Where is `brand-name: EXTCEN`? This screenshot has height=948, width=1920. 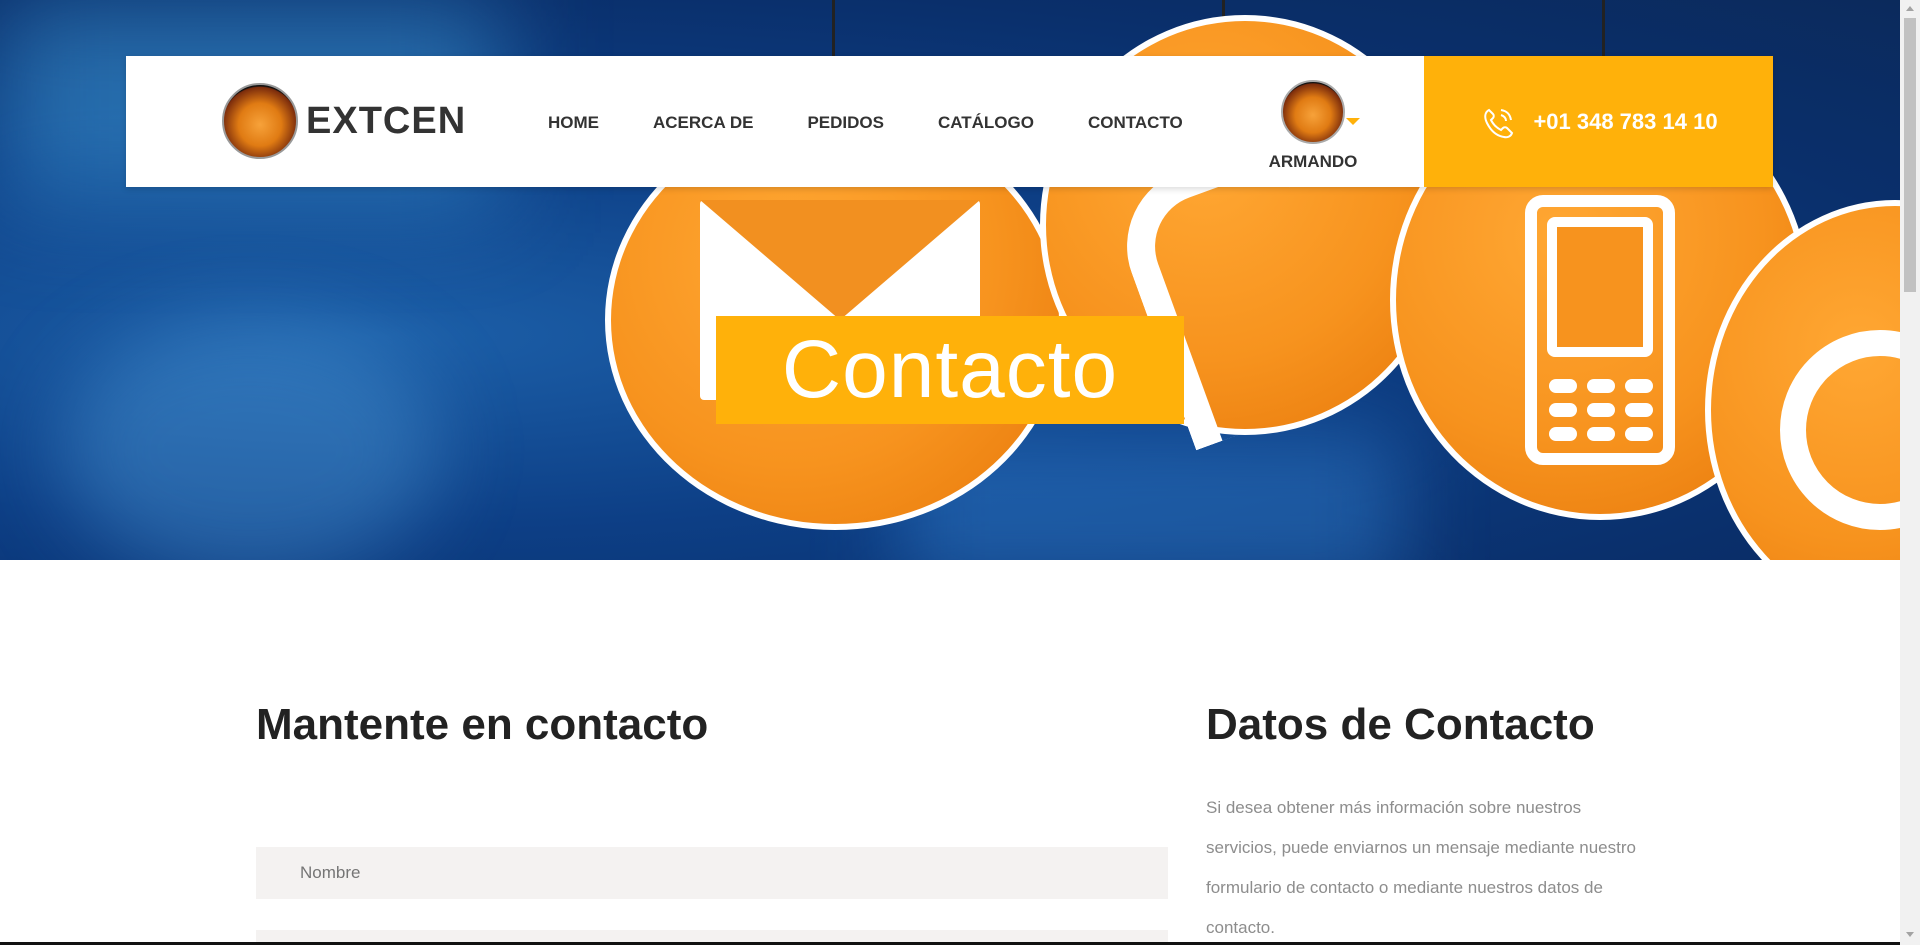
brand-name: EXTCEN is located at coordinates (386, 120).